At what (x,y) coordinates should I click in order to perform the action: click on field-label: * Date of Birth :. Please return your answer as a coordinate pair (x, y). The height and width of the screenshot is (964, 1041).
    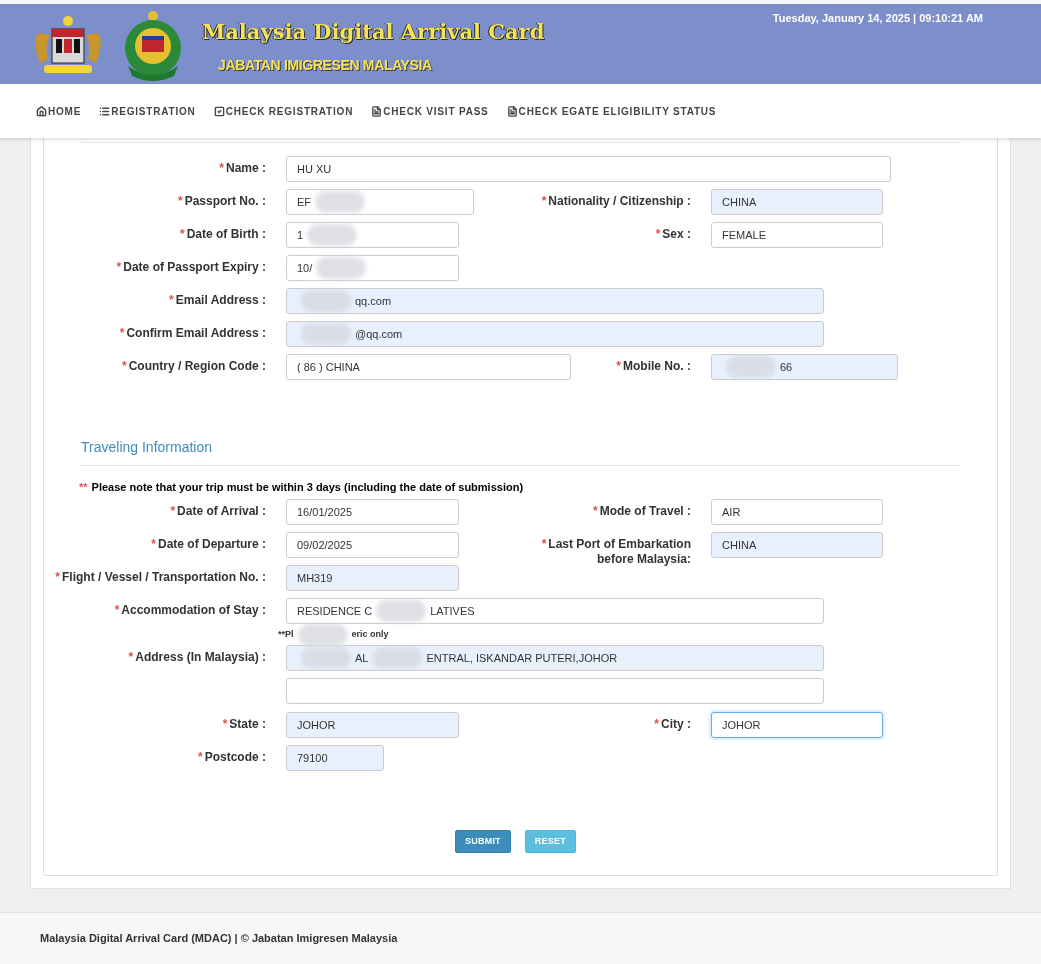
    Looking at the image, I should click on (223, 234).